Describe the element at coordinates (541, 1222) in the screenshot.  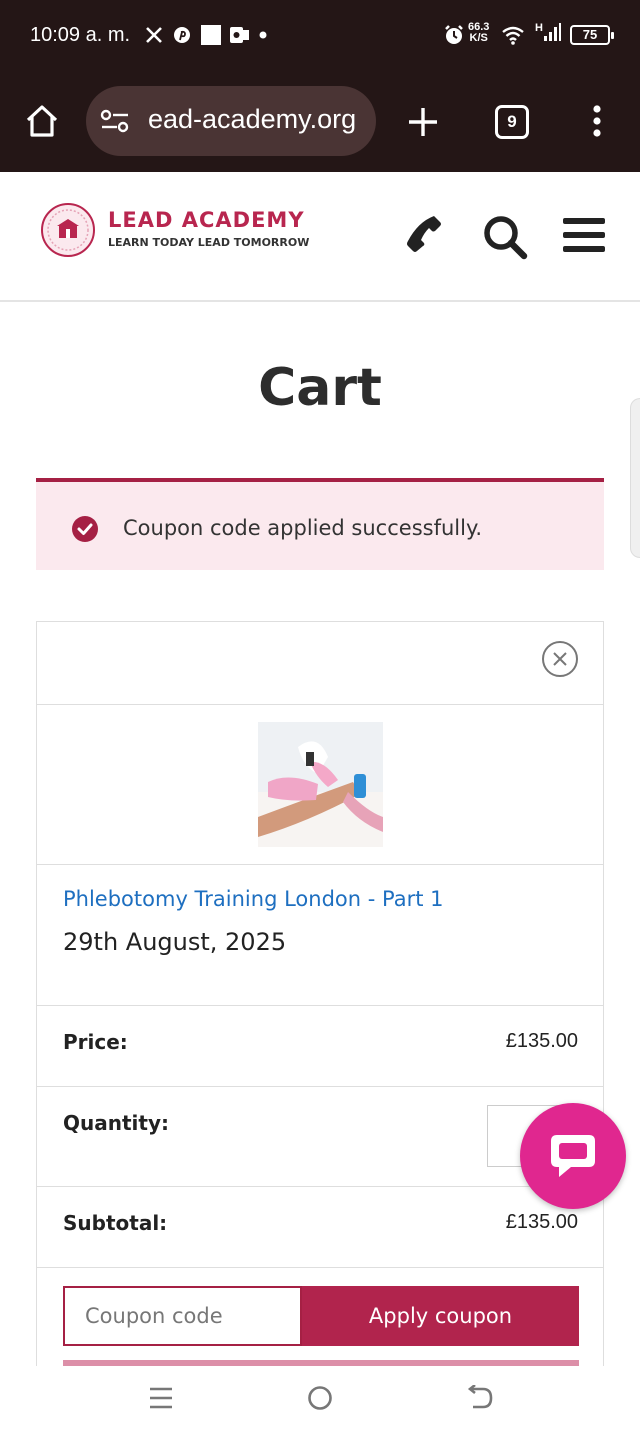
I see `subtotal-value: £135.00` at that location.